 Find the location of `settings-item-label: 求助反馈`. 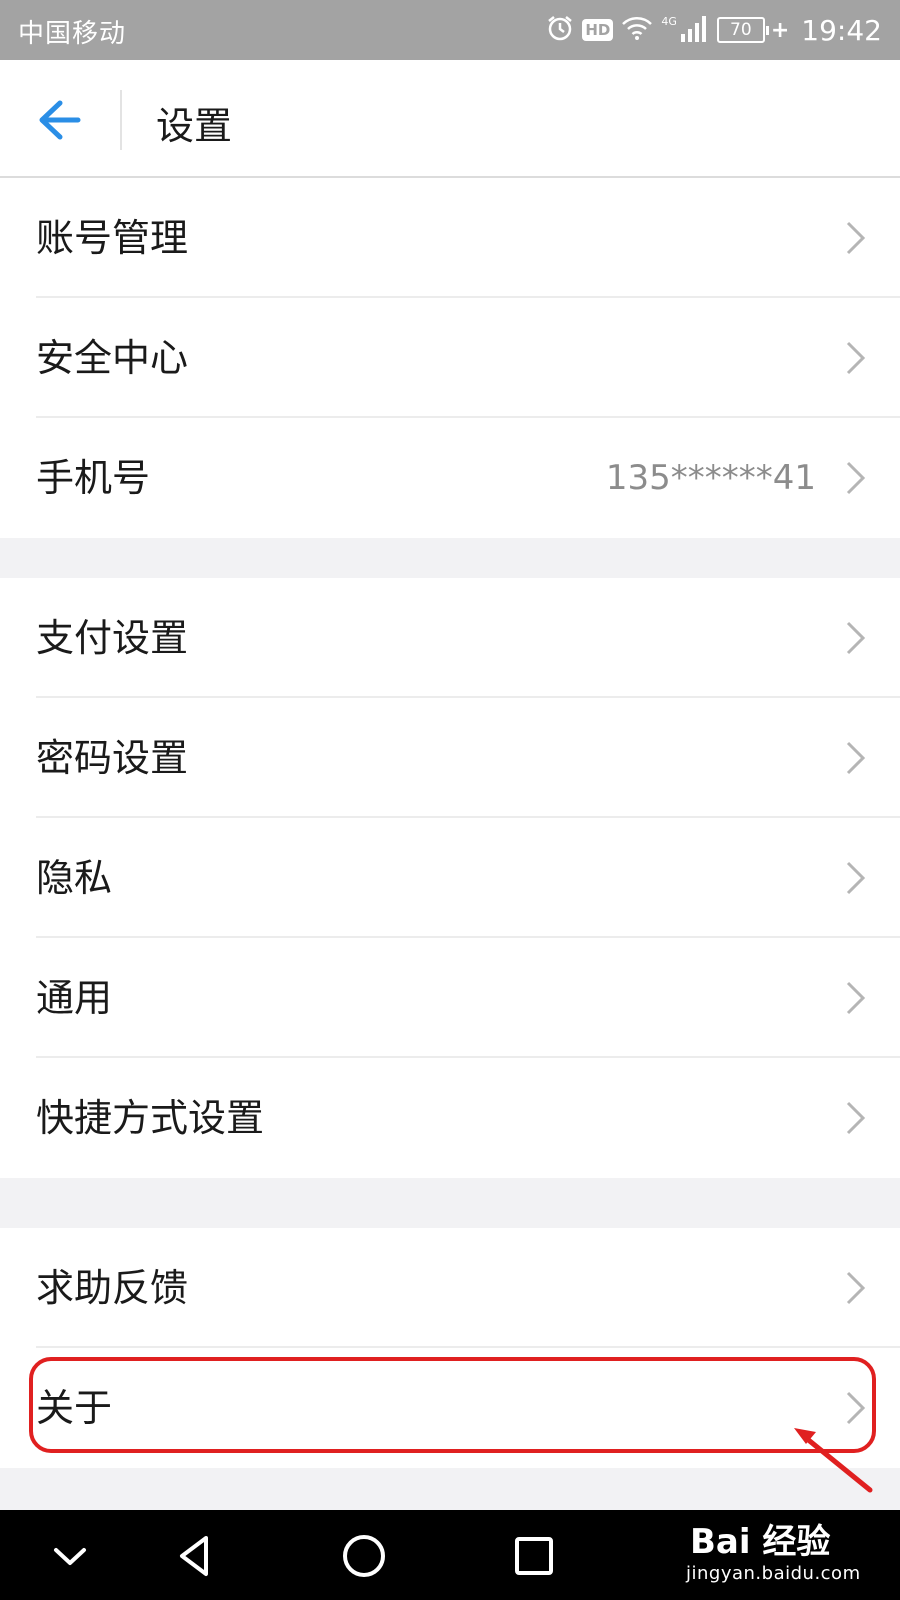

settings-item-label: 求助反馈 is located at coordinates (112, 1288).